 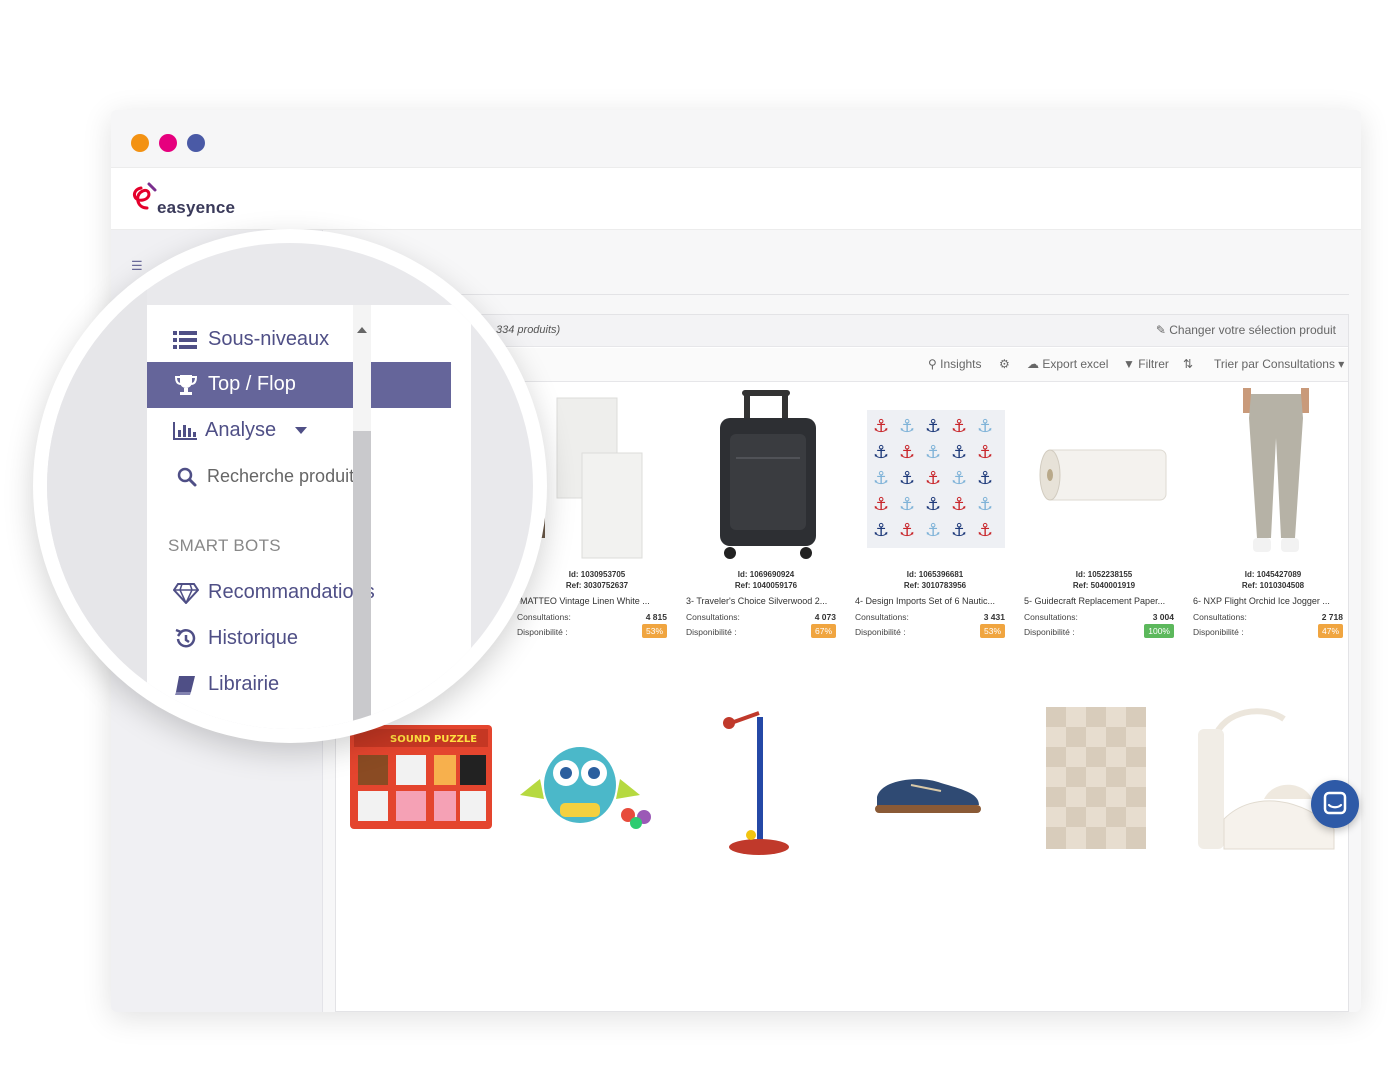 I want to click on nav-label: Top / Flop, so click(x=252, y=384).